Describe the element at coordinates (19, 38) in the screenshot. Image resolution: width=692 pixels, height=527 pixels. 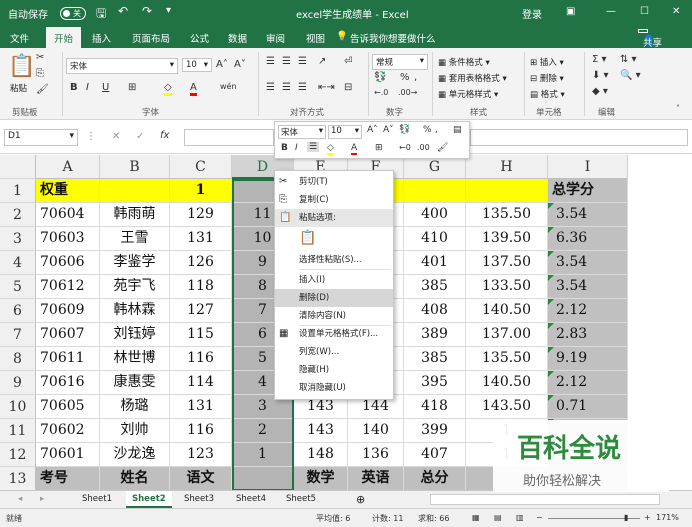
I see `tab-file: 文件` at that location.